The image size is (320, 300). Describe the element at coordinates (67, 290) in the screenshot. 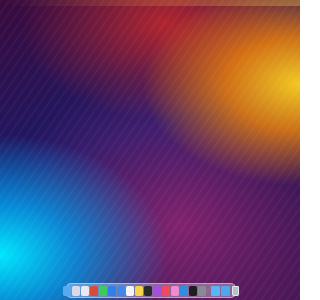

I see `finder-icon` at that location.